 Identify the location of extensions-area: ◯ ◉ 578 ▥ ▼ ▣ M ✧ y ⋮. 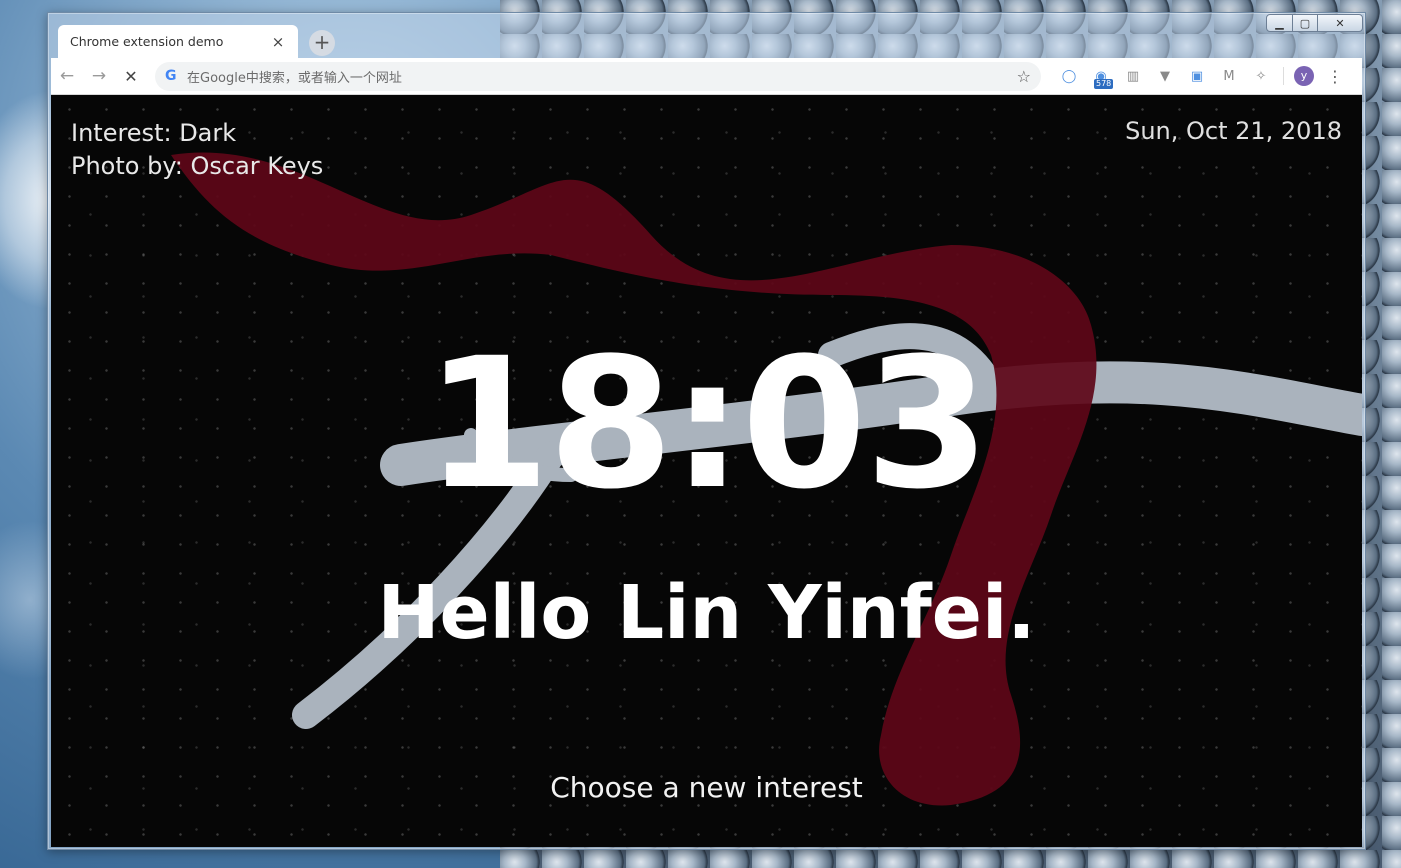
(1201, 77).